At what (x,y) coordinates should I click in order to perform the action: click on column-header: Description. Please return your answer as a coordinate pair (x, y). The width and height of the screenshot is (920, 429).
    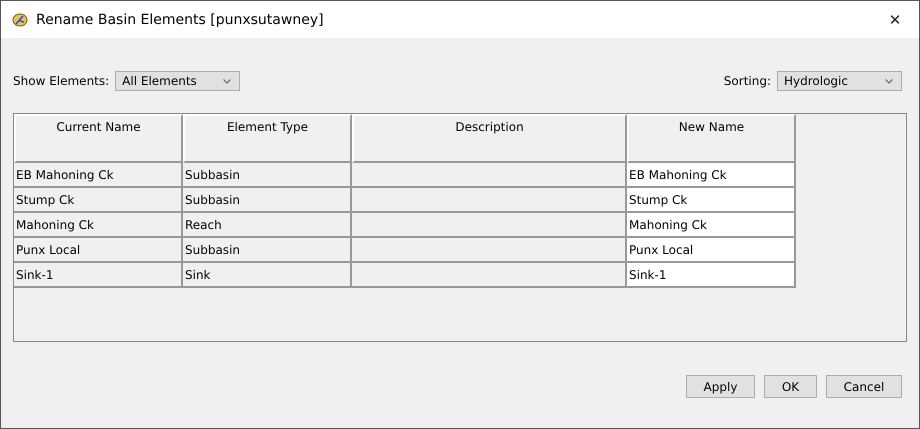
    Looking at the image, I should click on (489, 138).